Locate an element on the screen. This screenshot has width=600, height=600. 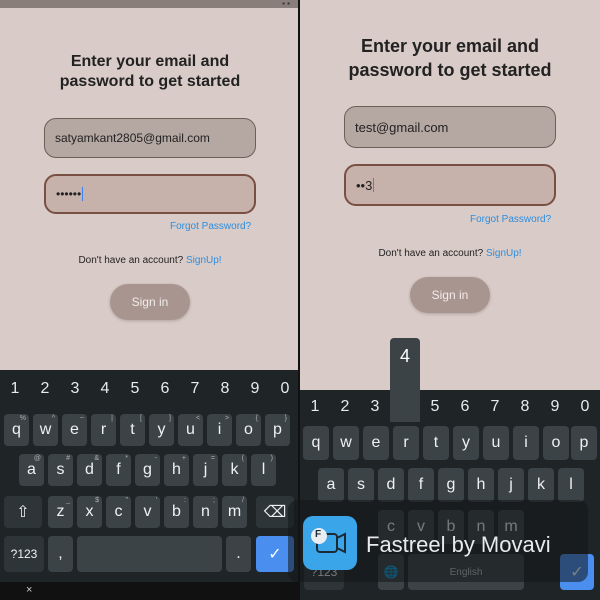
key-q: q% is located at coordinates (16, 430).